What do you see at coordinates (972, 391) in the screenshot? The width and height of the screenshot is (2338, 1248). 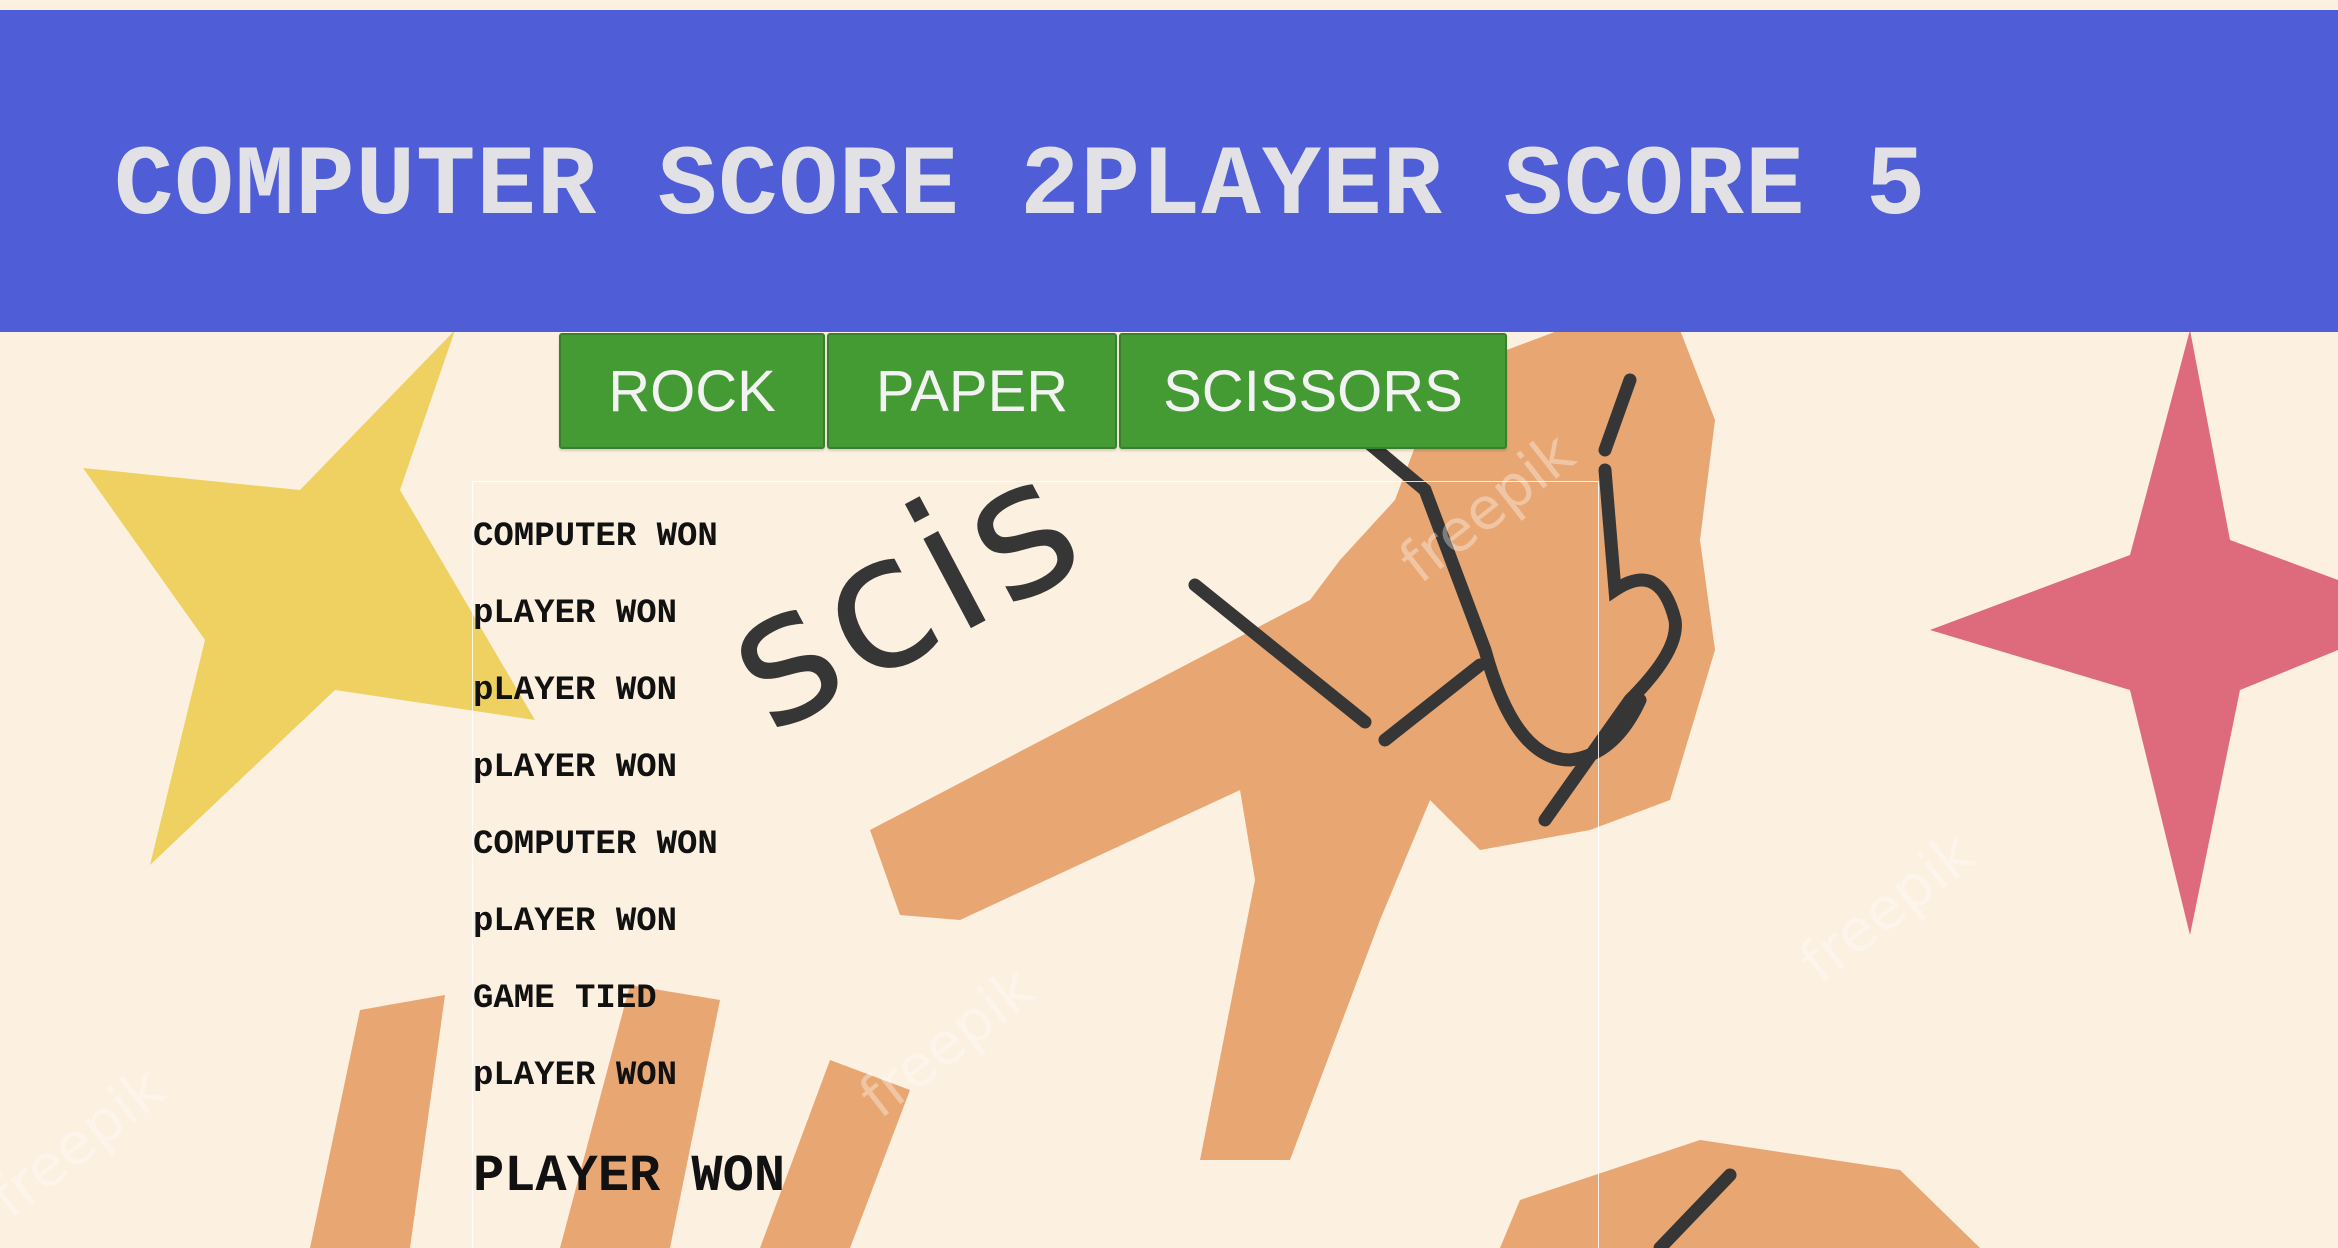 I see `paper-button: PAPER` at bounding box center [972, 391].